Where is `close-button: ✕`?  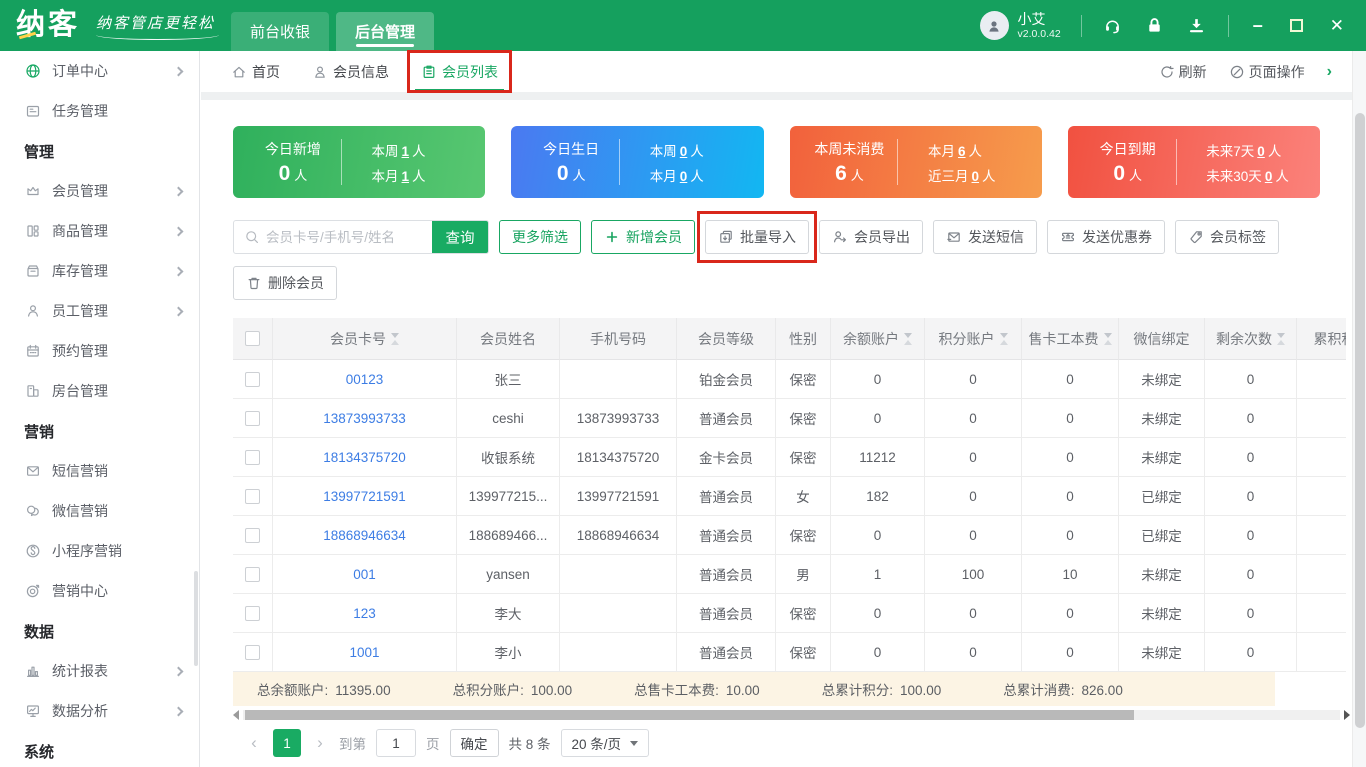 close-button: ✕ is located at coordinates (1337, 26).